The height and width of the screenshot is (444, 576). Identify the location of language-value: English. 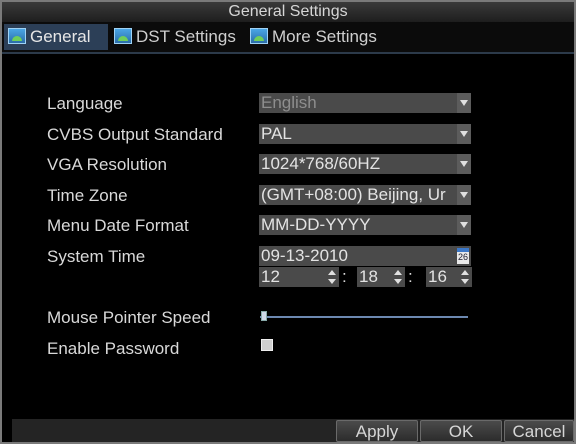
(289, 102).